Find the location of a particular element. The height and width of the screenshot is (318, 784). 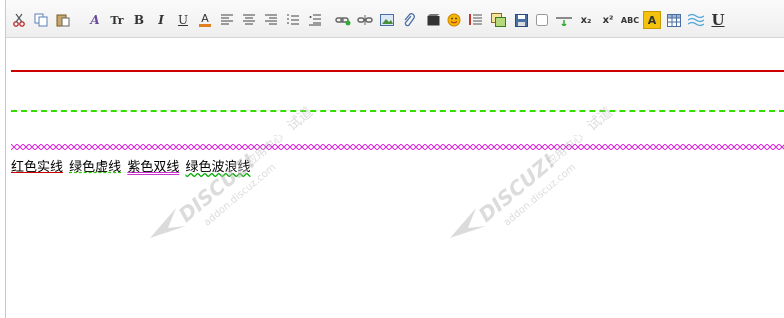

font-color-label: A is located at coordinates (205, 18).